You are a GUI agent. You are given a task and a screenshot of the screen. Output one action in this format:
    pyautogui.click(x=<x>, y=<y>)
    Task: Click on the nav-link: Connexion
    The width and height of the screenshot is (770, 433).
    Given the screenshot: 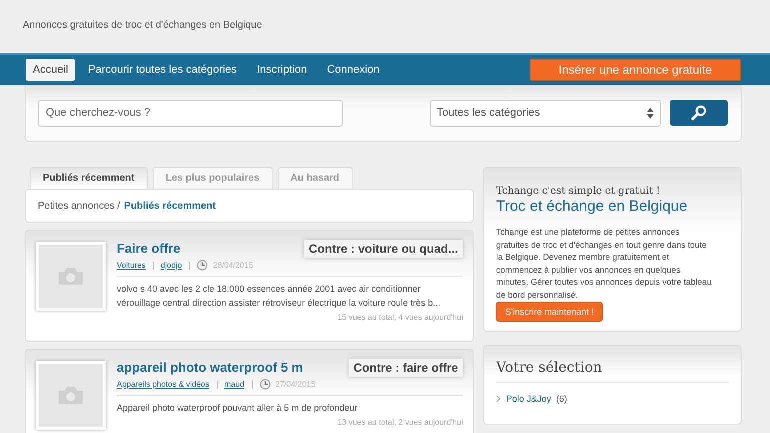 What is the action you would take?
    pyautogui.click(x=353, y=70)
    